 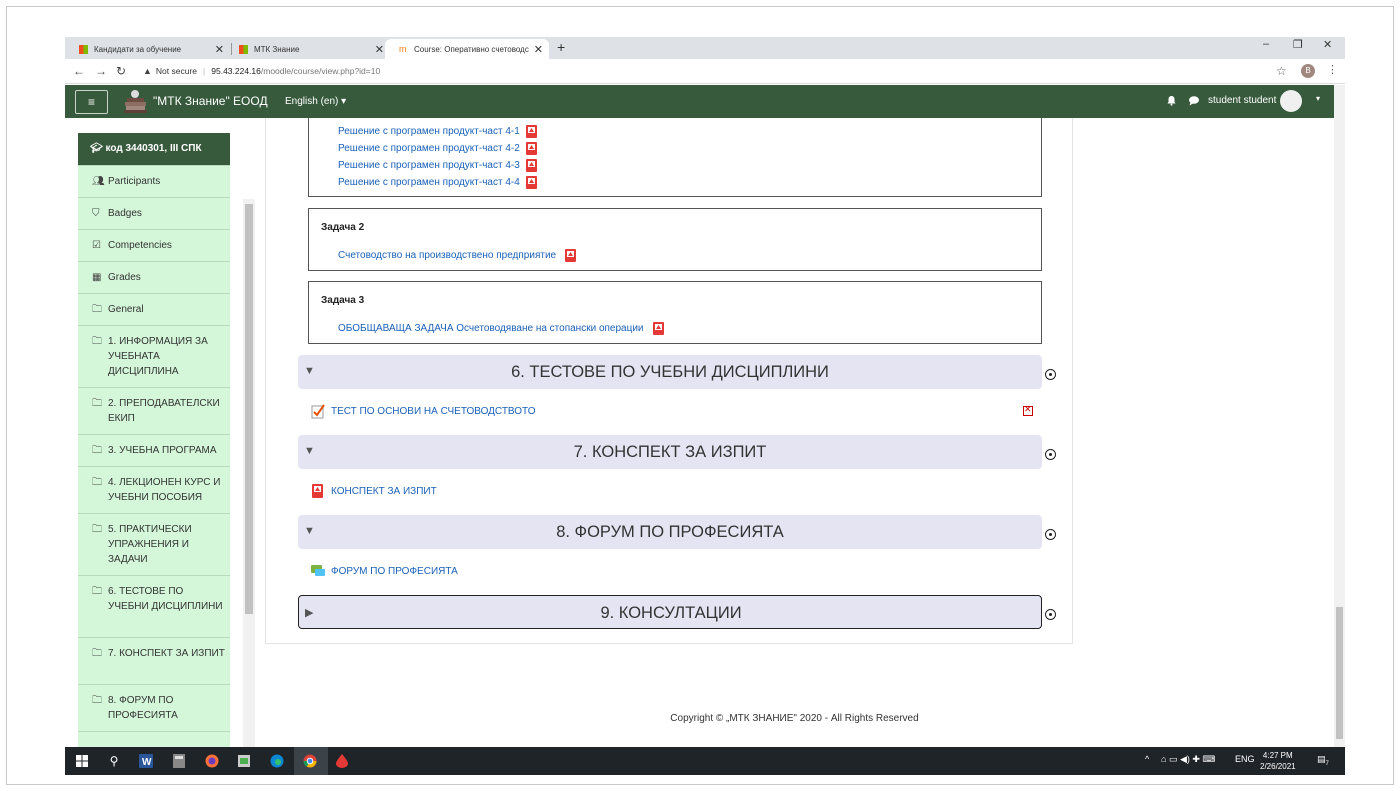 I want to click on new-tab-button: +, so click(x=561, y=47).